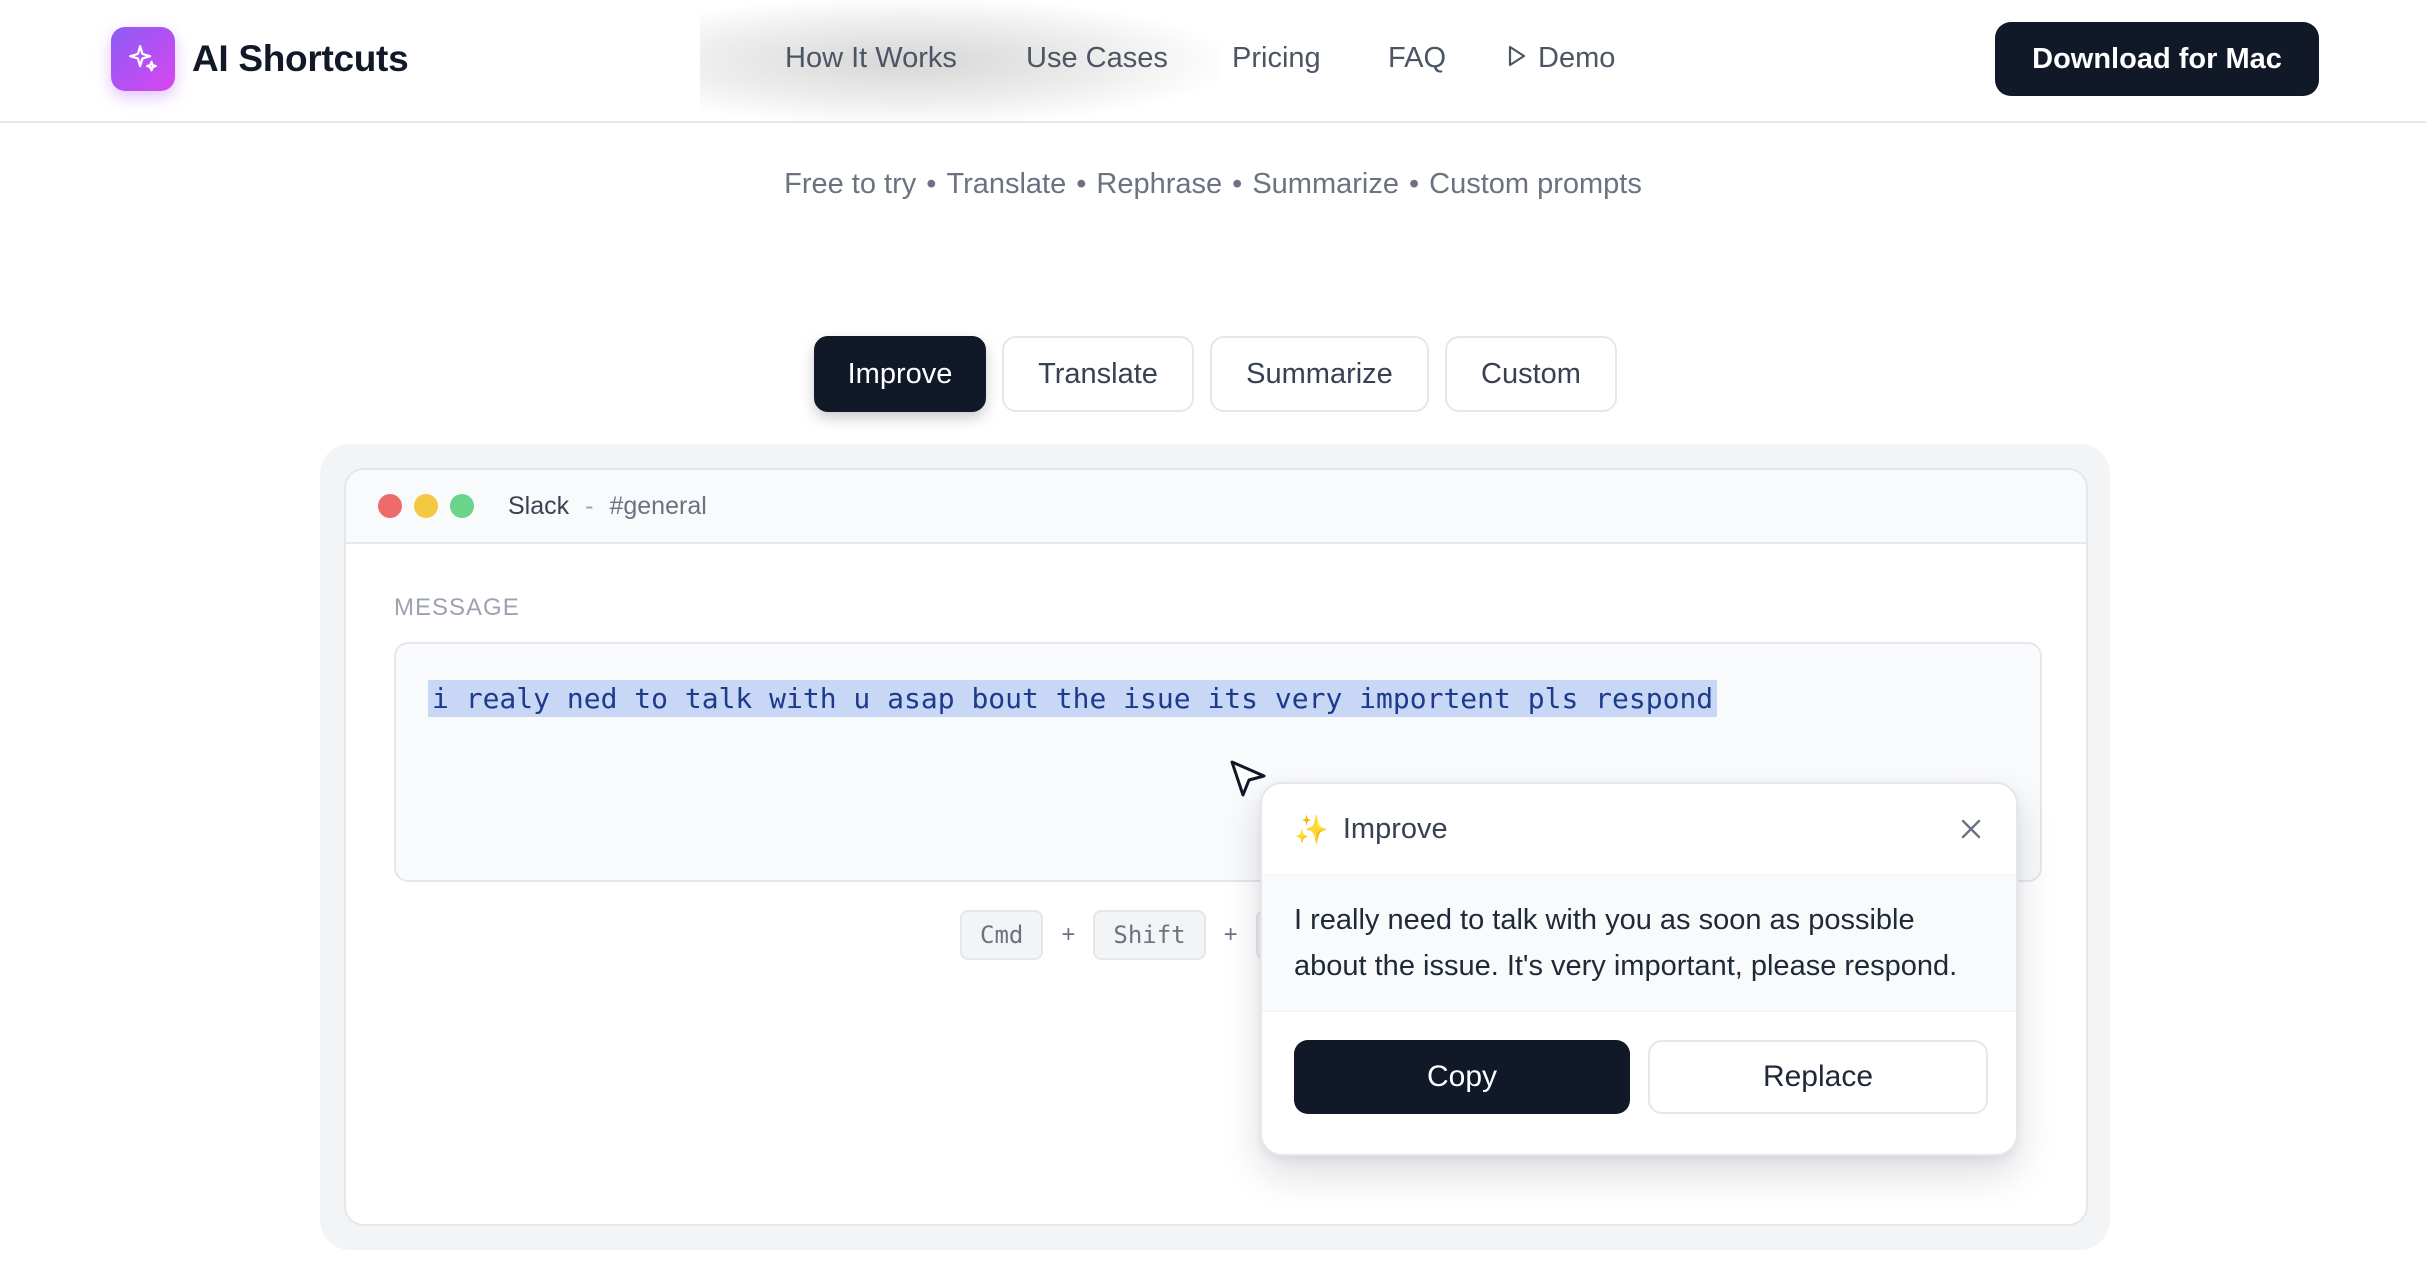 The width and height of the screenshot is (2426, 1272). What do you see at coordinates (1818, 1077) in the screenshot?
I see `replace-button: Replace` at bounding box center [1818, 1077].